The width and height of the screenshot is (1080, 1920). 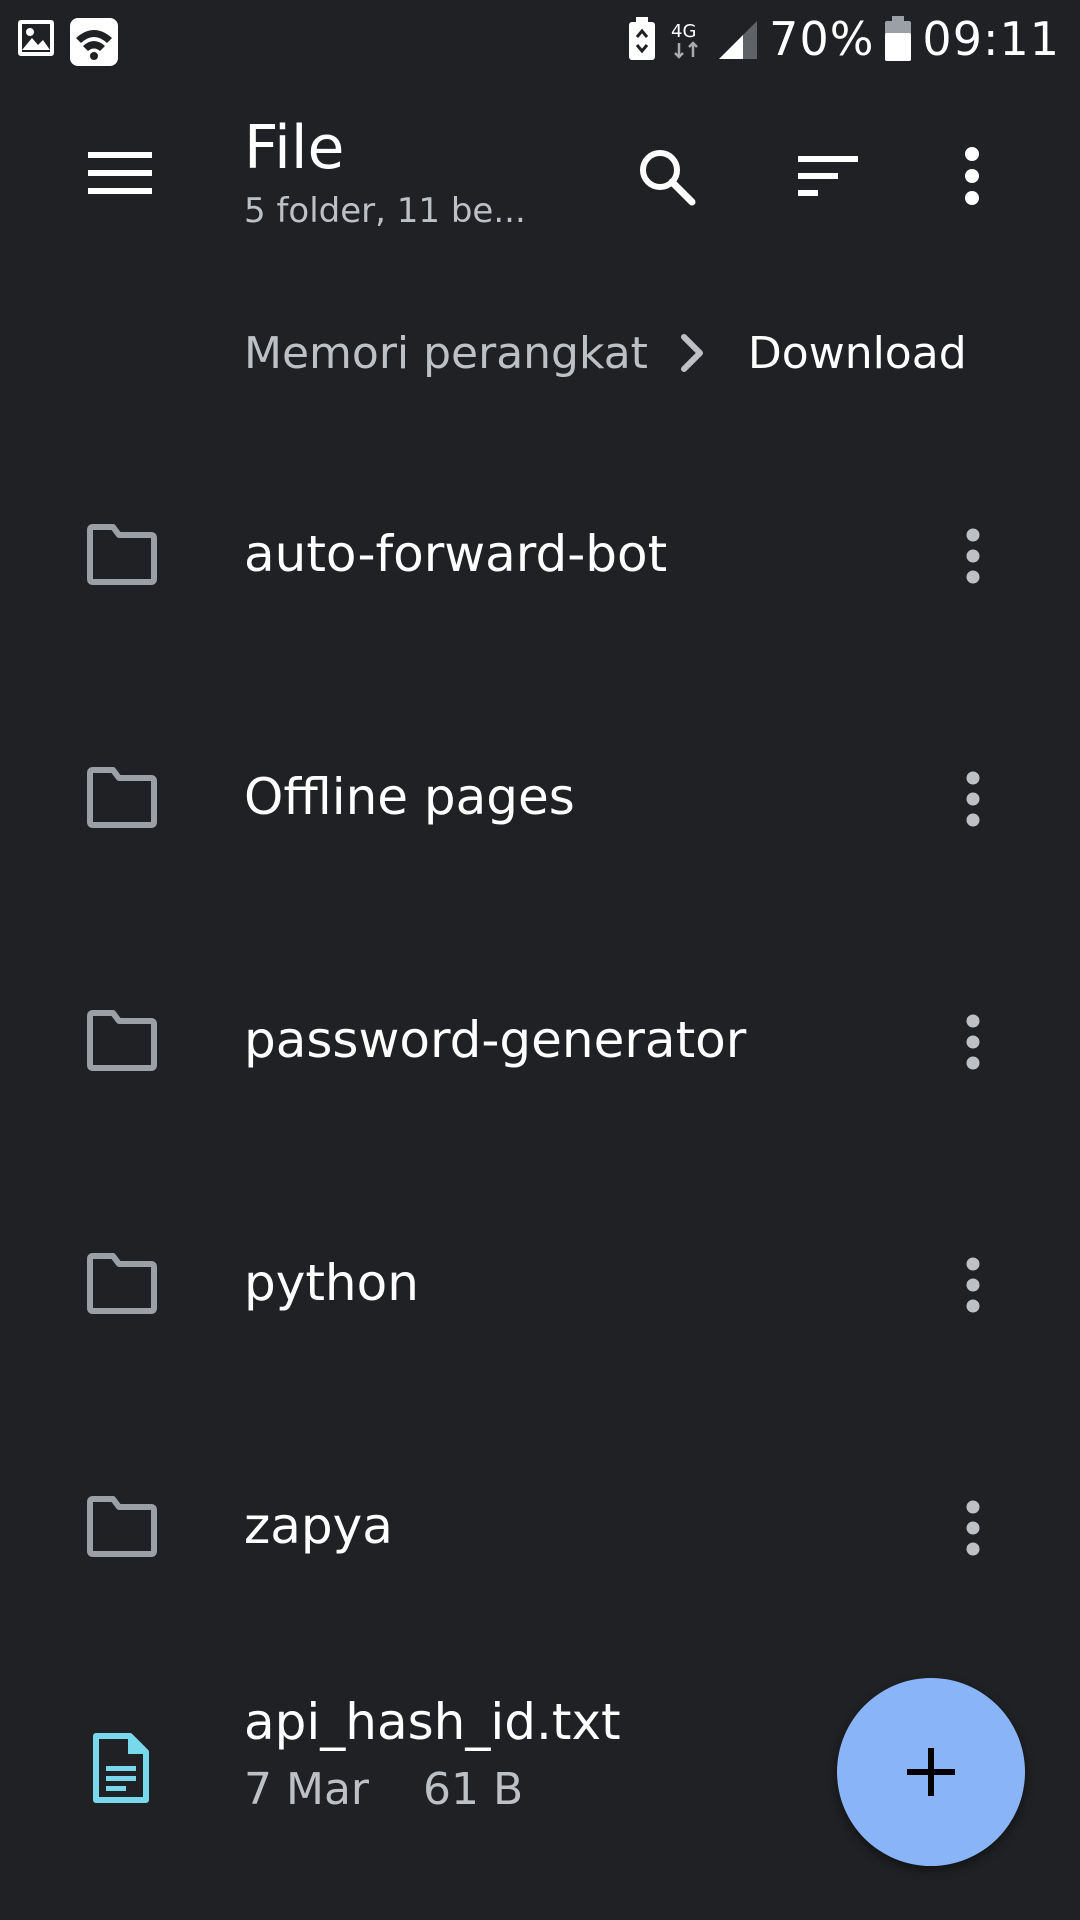 I want to click on add-fab-button, so click(x=931, y=1772).